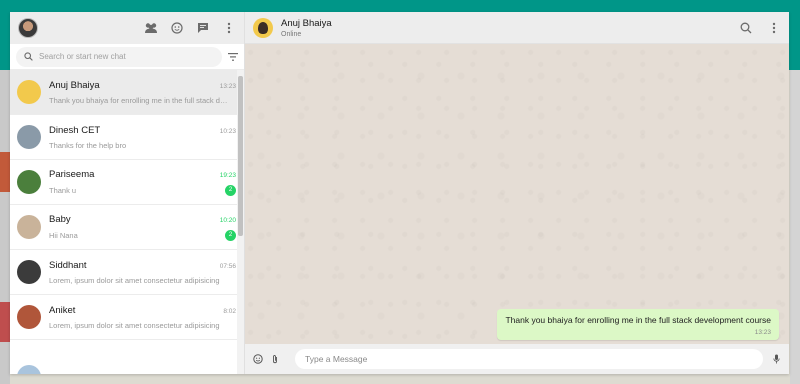 The height and width of the screenshot is (384, 800). What do you see at coordinates (88, 145) in the screenshot?
I see `chat-preview: Thanks for the help bro` at bounding box center [88, 145].